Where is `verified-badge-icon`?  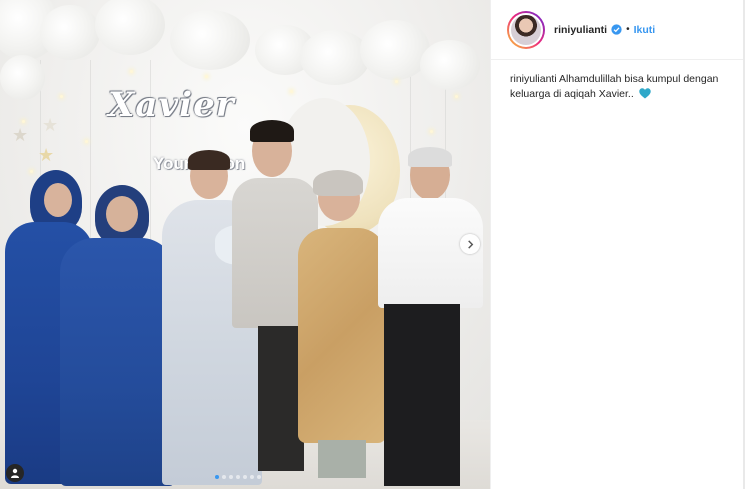
verified-badge-icon is located at coordinates (616, 29).